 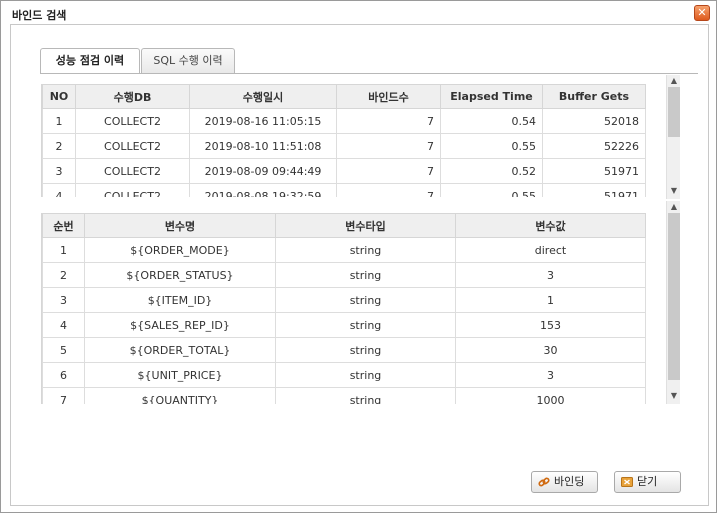 I want to click on table-cell: 2019-08-16 11:05:15, so click(x=263, y=121).